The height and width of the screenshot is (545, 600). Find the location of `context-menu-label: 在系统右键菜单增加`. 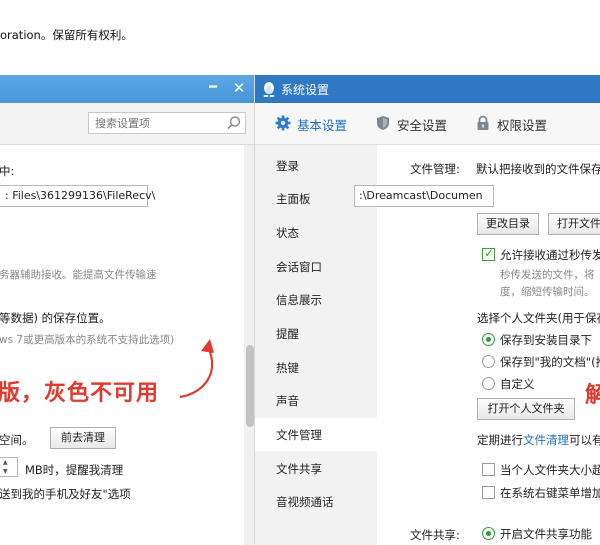

context-menu-label: 在系统右键菜单增加 is located at coordinates (550, 493).